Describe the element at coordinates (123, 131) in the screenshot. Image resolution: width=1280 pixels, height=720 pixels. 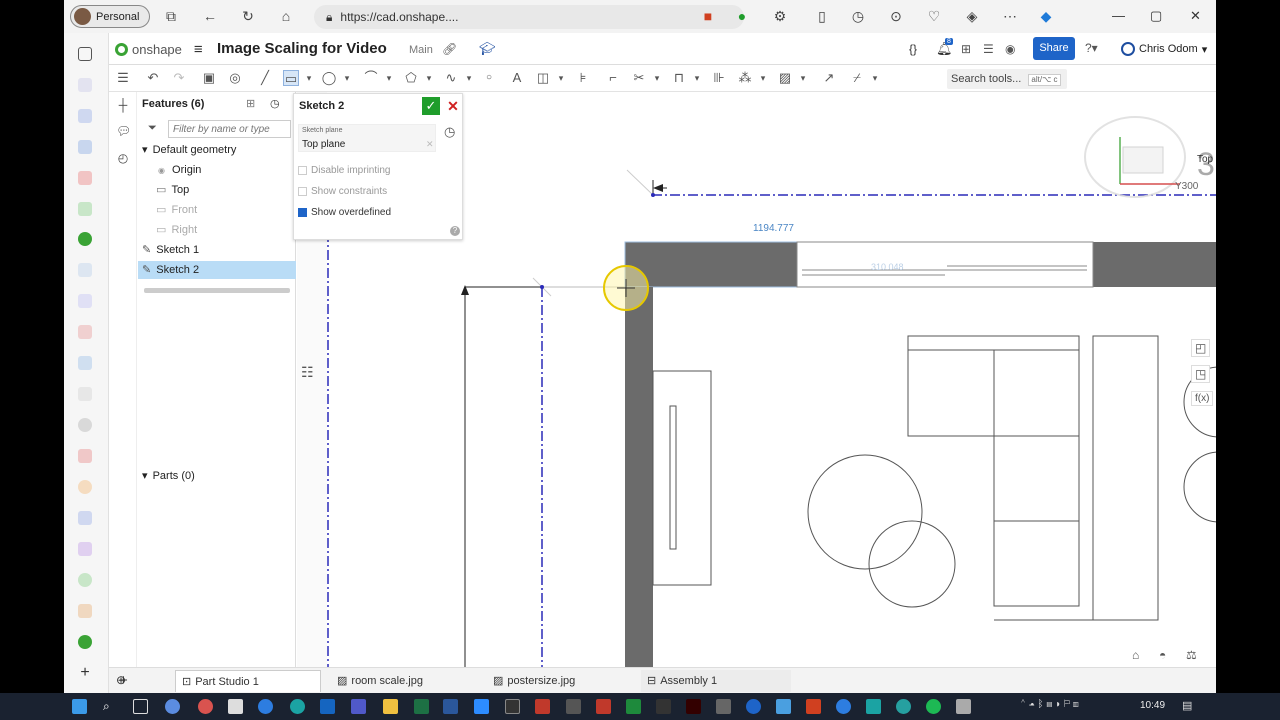
I see `comments-icon: 💬︎` at that location.